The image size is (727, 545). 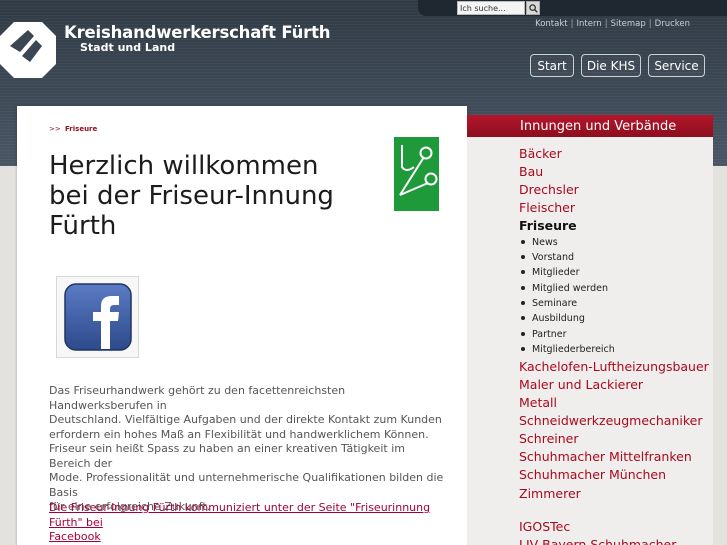 I want to click on page-title-line: Herzlich willkommen, so click(x=184, y=166).